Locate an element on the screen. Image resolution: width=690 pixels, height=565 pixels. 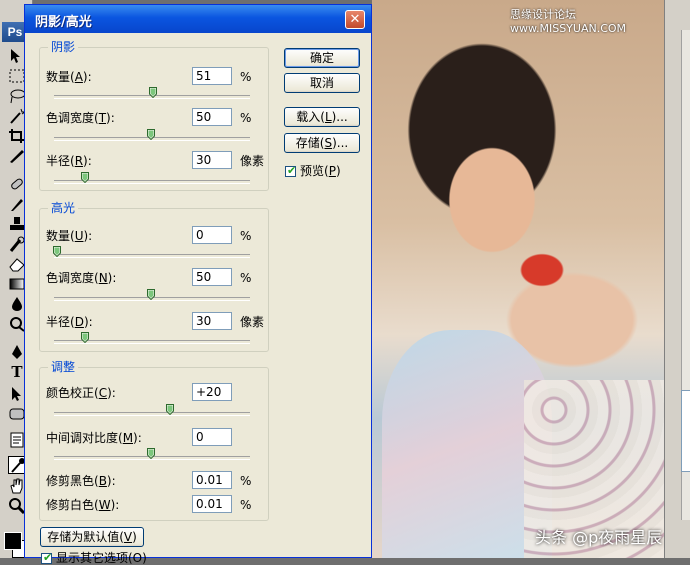
dialog-title: 阴影/高光 is located at coordinates (63, 22).